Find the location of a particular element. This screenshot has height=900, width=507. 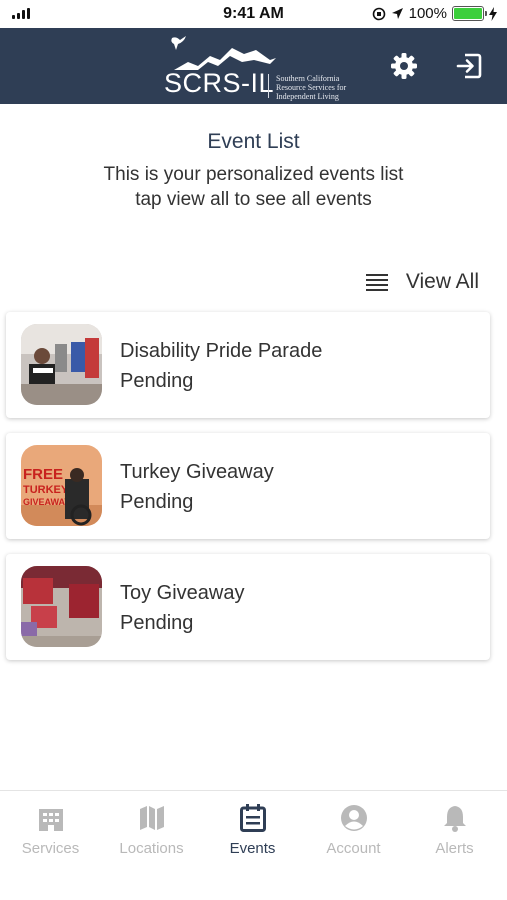

logout-button is located at coordinates (469, 66).